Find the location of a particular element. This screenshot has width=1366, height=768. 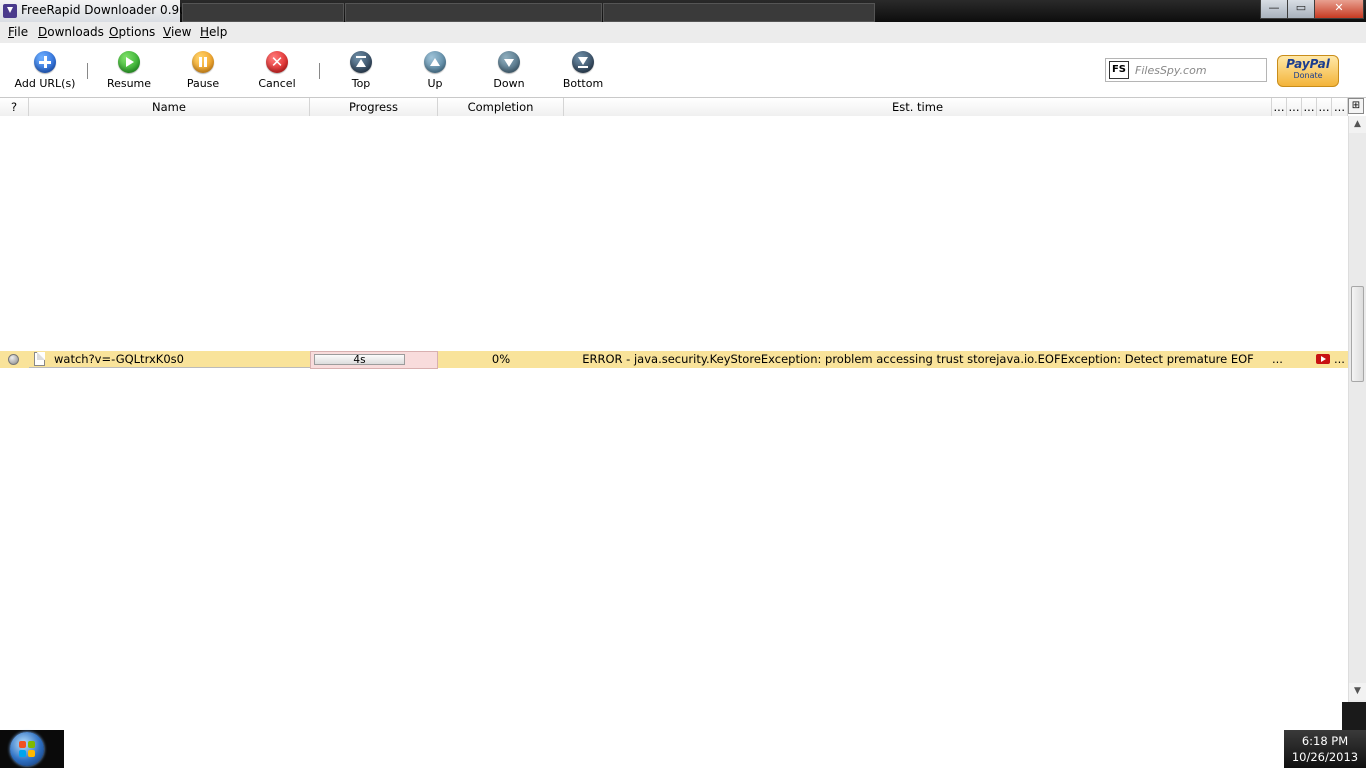

progress-bar: 4s is located at coordinates (359, 359).